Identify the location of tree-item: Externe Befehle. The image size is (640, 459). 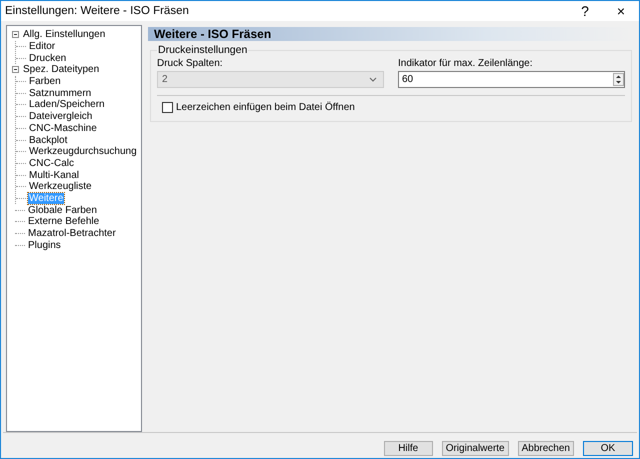
(63, 222).